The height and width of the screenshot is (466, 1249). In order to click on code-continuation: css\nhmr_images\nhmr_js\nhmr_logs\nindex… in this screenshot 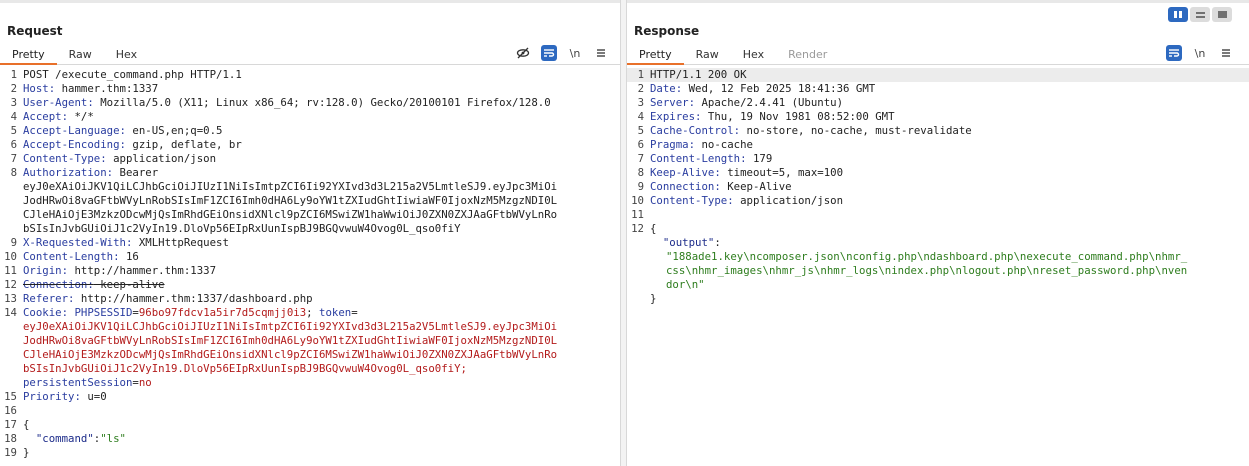, I will do `click(927, 270)`.